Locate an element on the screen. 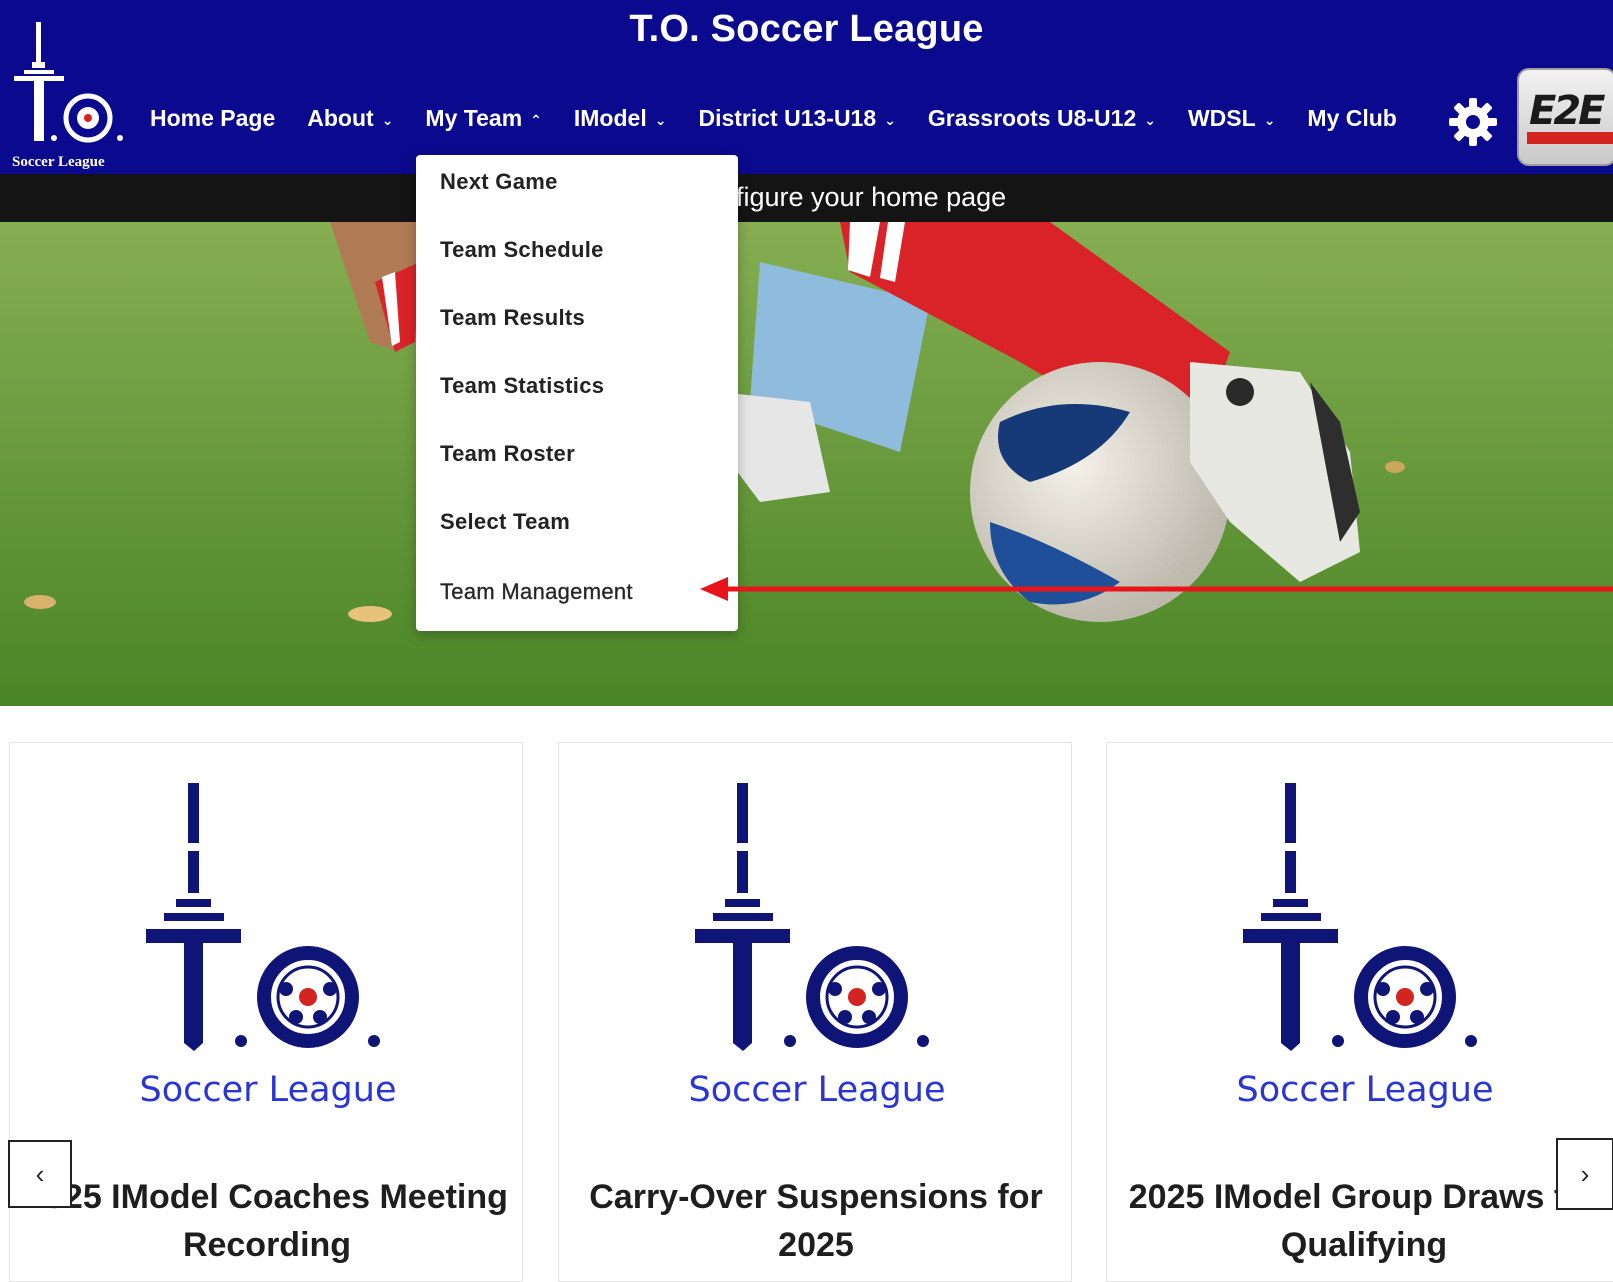  nav-district: District U13-U18 ⌄ is located at coordinates (796, 118).